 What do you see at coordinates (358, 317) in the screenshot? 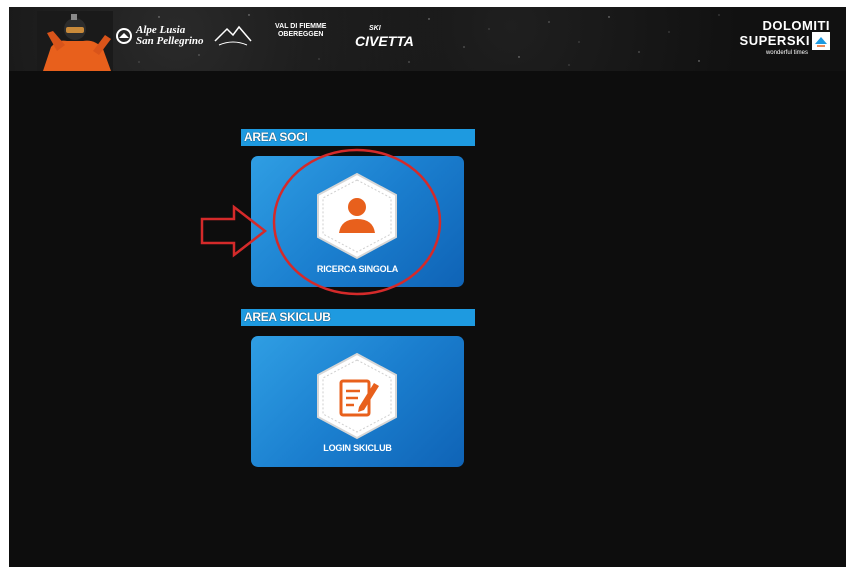
I see `area-skiclub-header: AREA SKICLUB` at bounding box center [358, 317].